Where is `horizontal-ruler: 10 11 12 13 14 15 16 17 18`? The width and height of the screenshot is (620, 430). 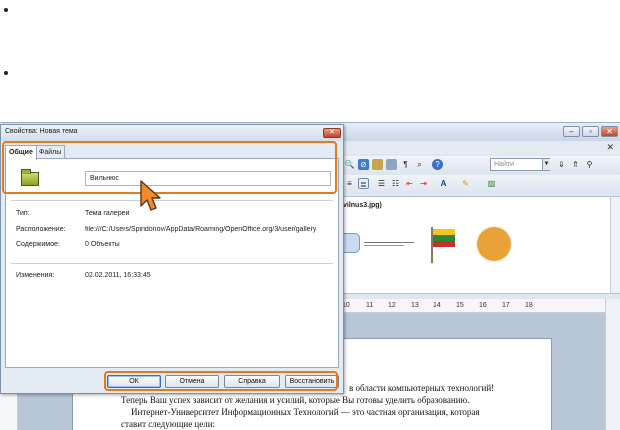
horizontal-ruler: 10 11 12 13 14 15 16 17 18 is located at coordinates (472, 306).